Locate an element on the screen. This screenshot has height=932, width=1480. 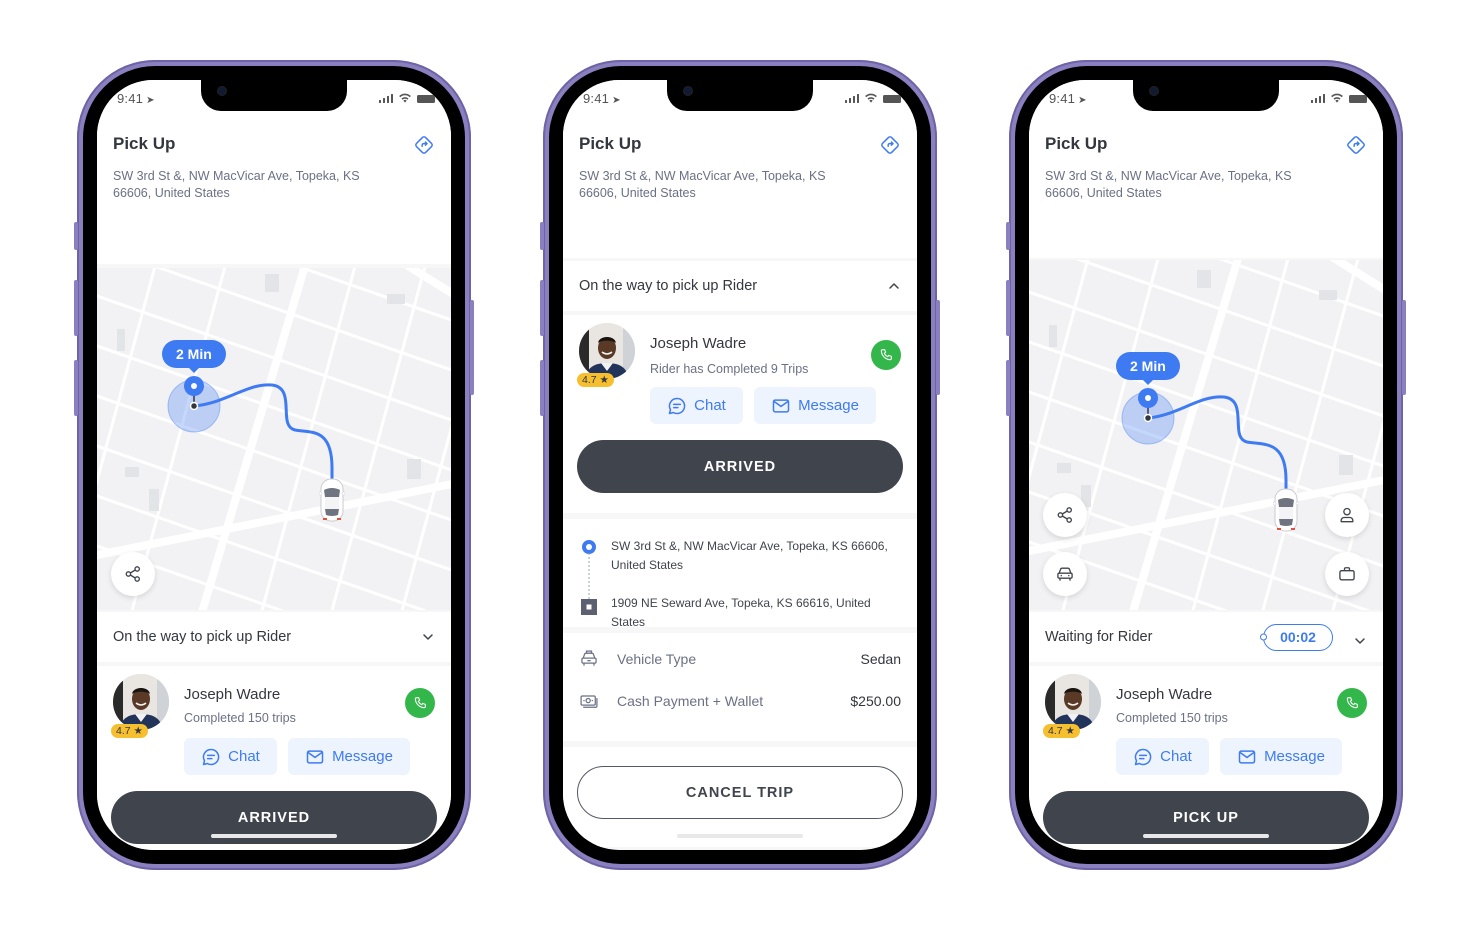
cash-icon is located at coordinates (589, 701).